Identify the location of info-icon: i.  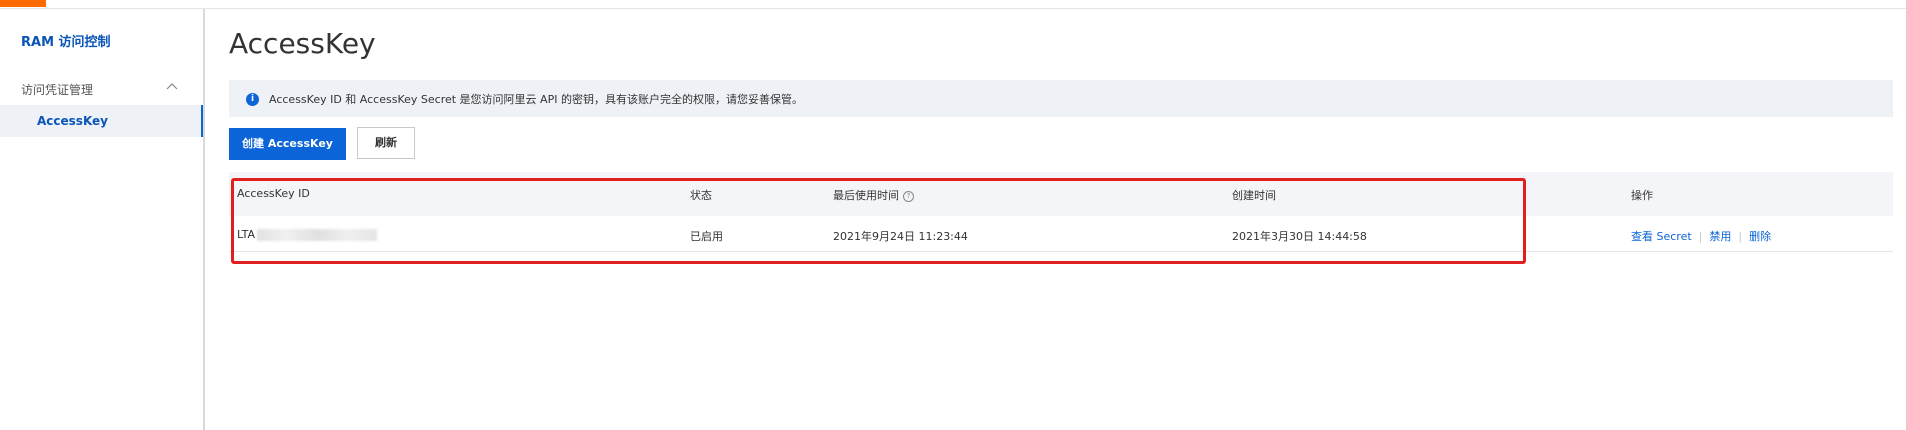
(252, 99).